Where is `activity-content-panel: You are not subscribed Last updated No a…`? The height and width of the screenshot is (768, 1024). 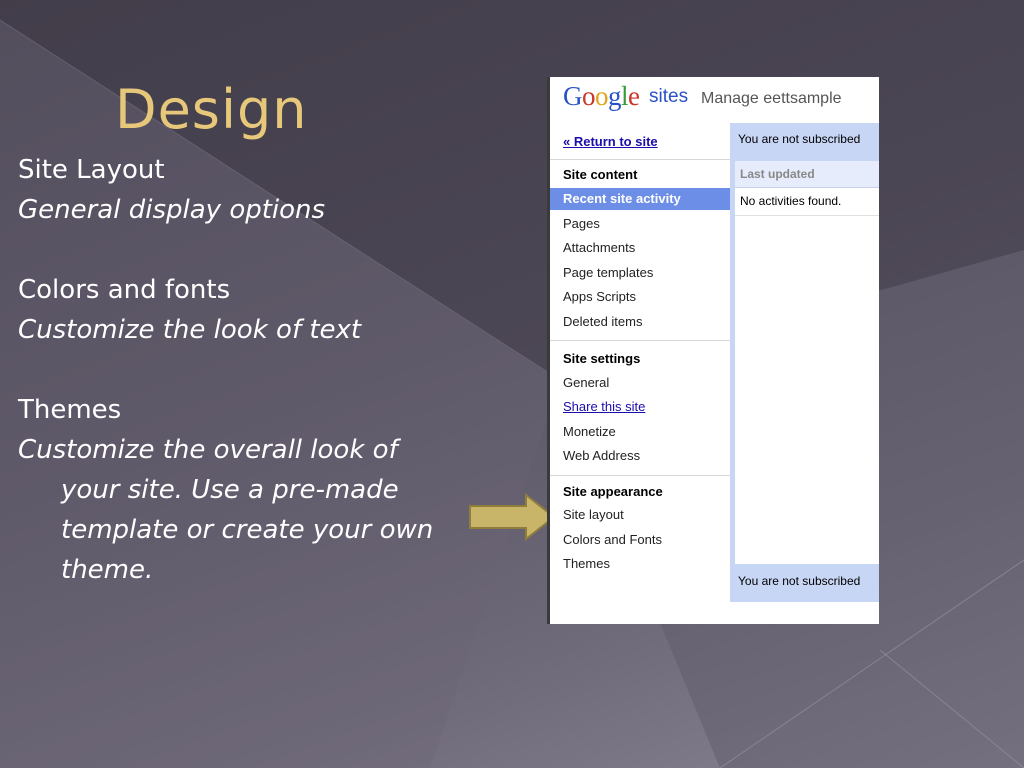 activity-content-panel: You are not subscribed Last updated No a… is located at coordinates (804, 362).